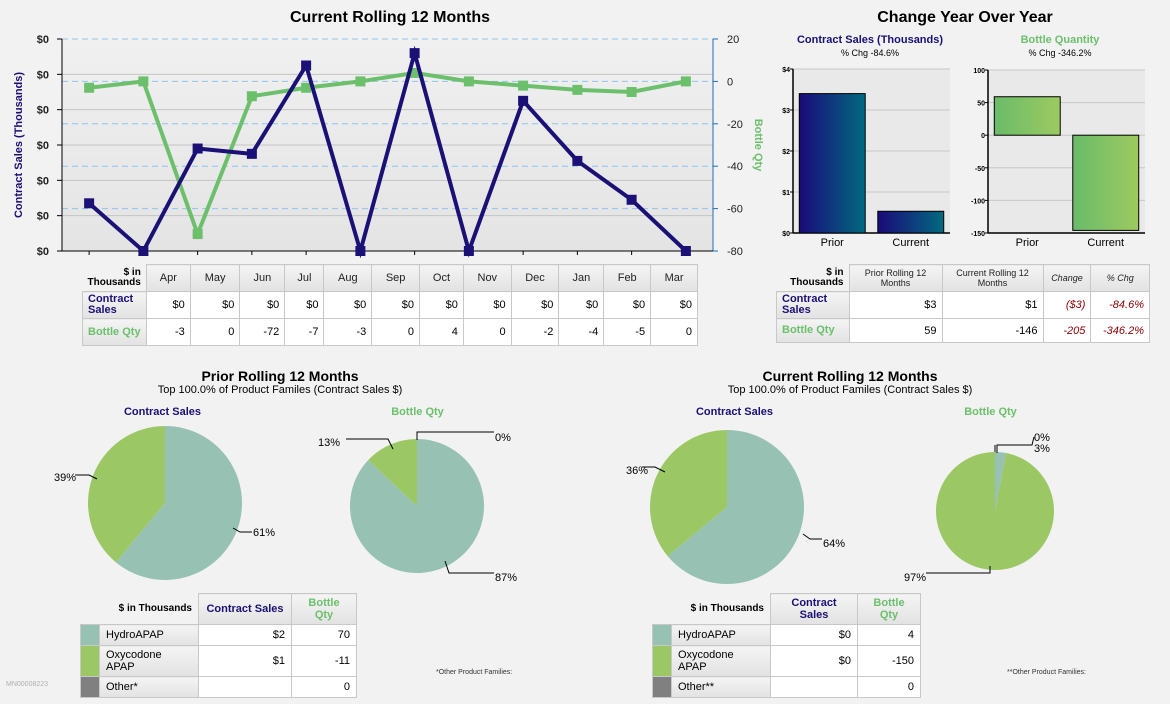 This screenshot has height=704, width=1170. What do you see at coordinates (1106, 182) in the screenshot?
I see `bar-current` at bounding box center [1106, 182].